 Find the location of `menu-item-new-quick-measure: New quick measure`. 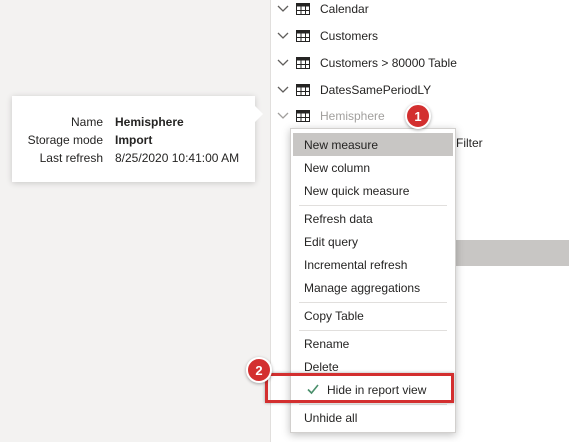

menu-item-new-quick-measure: New quick measure is located at coordinates (373, 190).